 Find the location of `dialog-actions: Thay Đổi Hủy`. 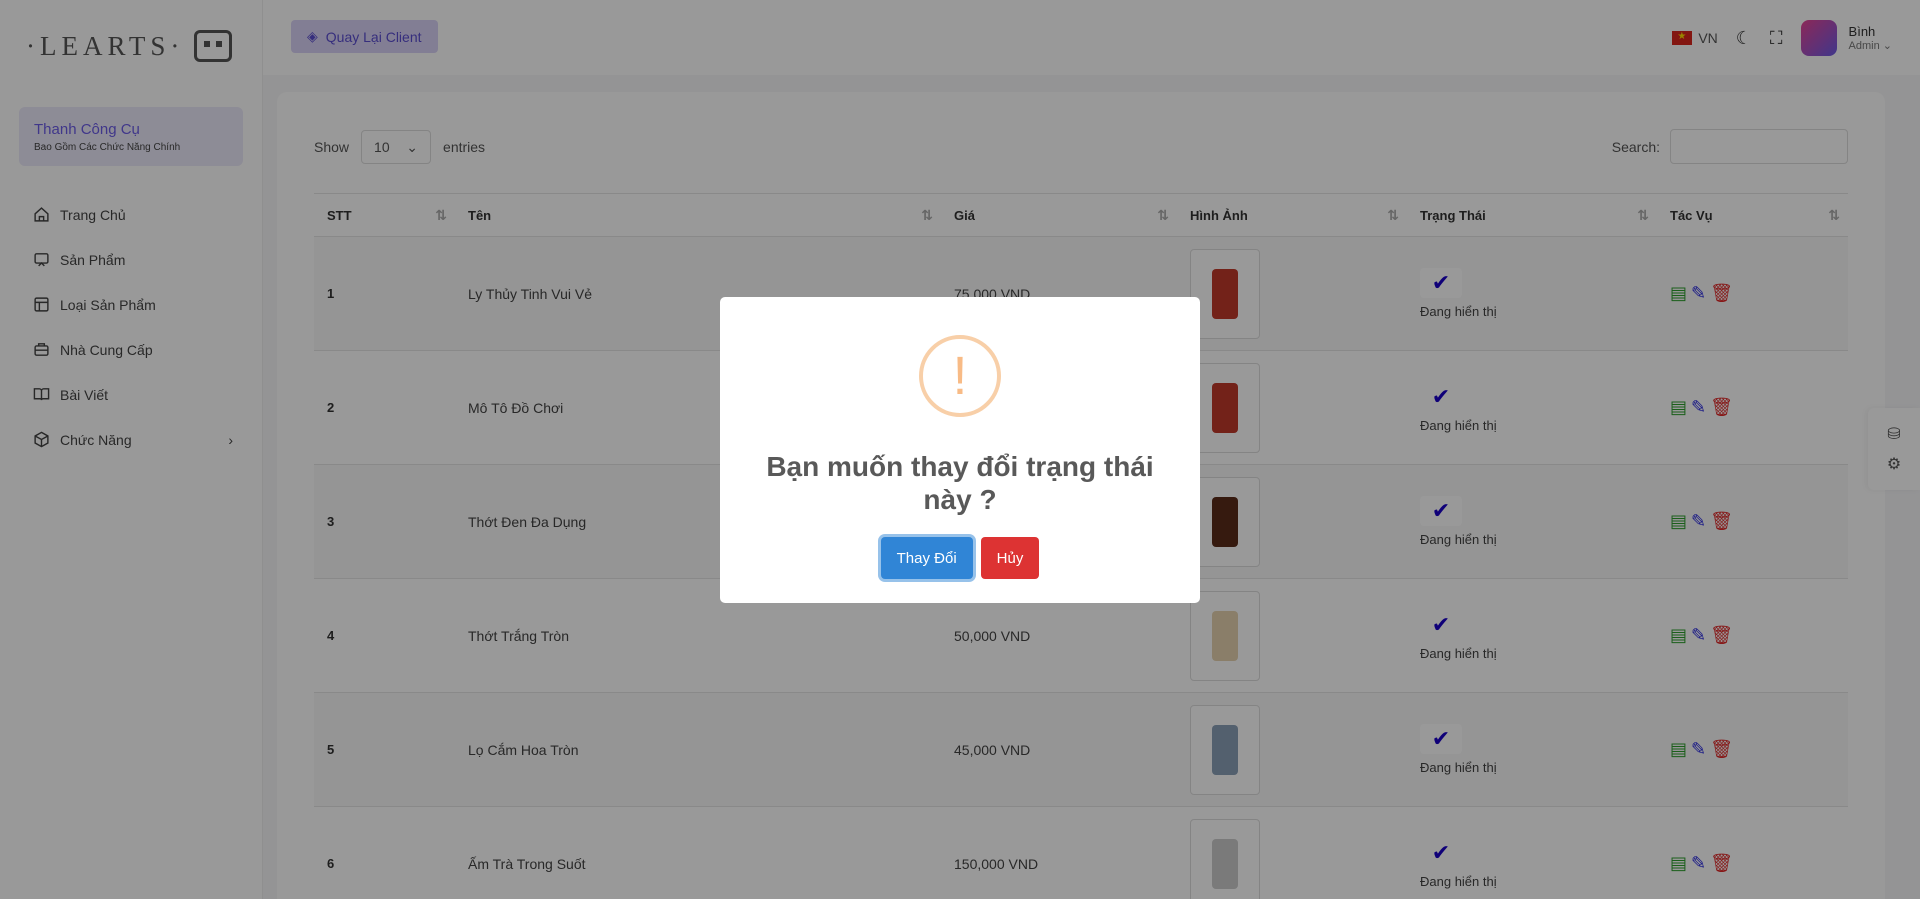

dialog-actions: Thay Đổi Hủy is located at coordinates (960, 558).